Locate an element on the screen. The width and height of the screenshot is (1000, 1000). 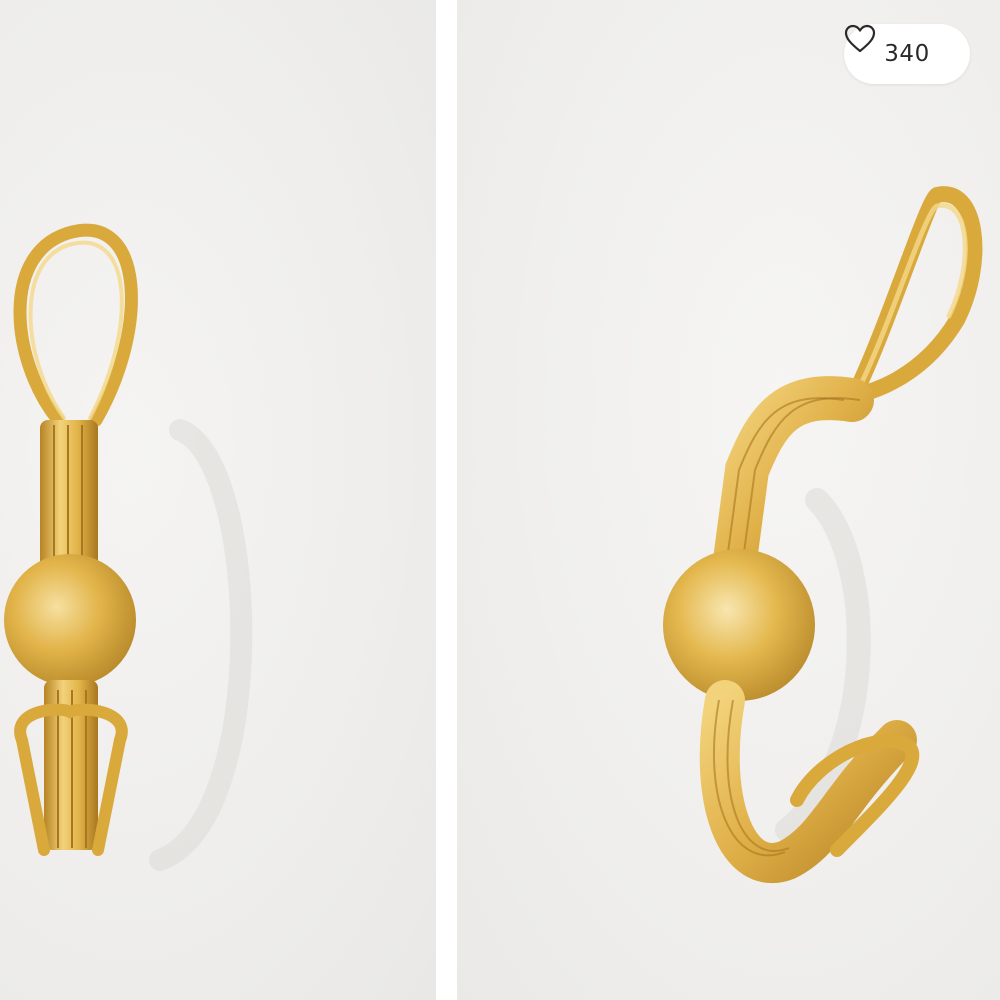
hook-top-loop is located at coordinates (75, 325).